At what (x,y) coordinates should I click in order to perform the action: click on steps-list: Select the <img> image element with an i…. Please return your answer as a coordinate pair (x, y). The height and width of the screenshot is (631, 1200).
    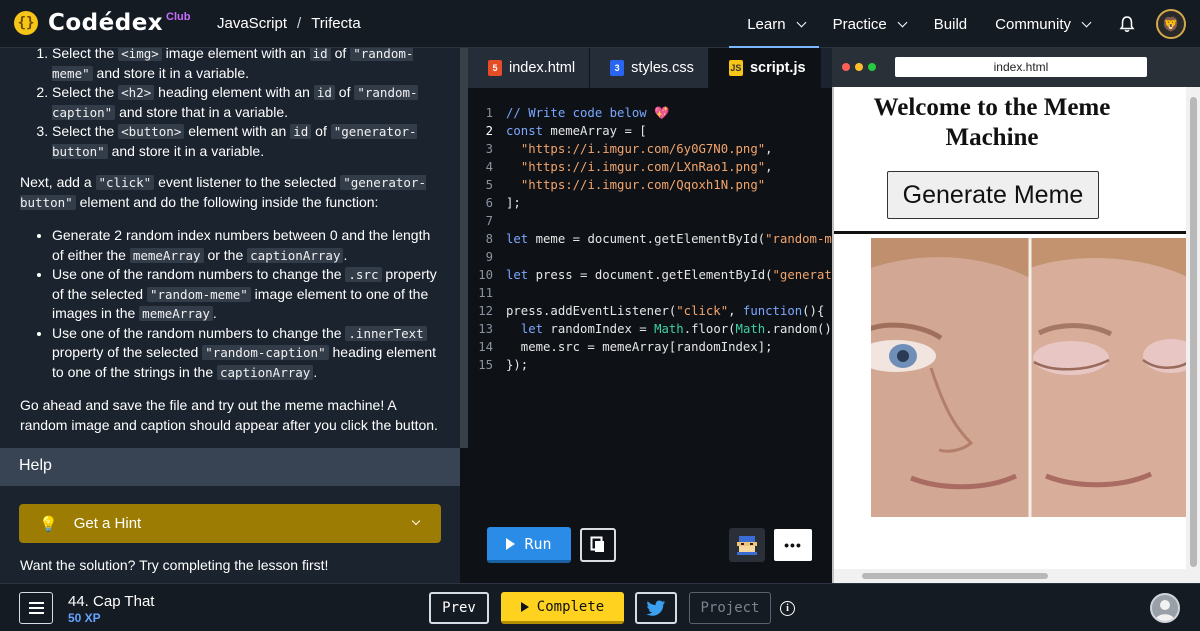
    Looking at the image, I should click on (230, 104).